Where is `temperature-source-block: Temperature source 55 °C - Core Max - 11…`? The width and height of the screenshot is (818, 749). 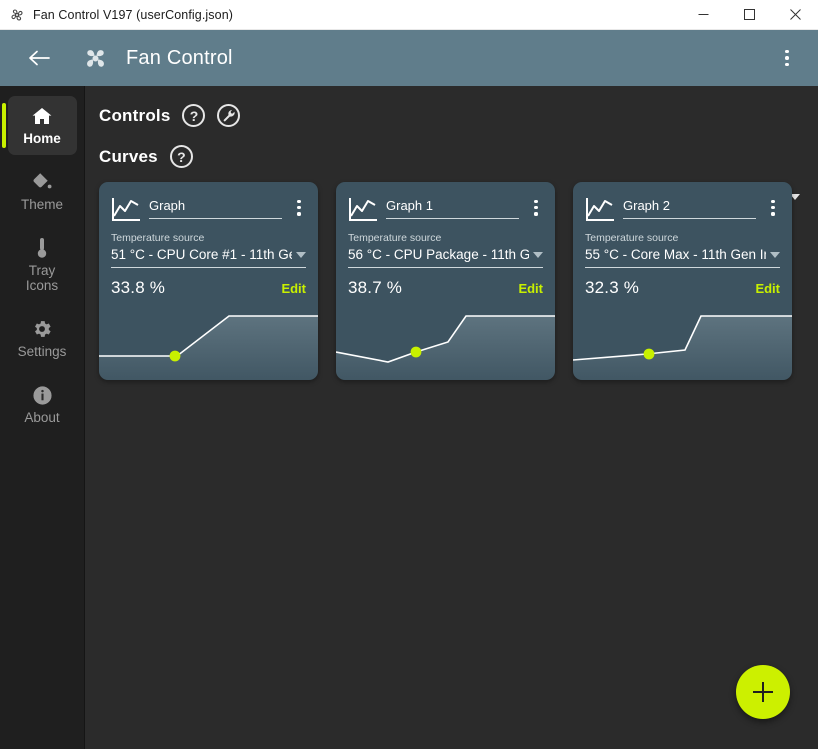 temperature-source-block: Temperature source 55 °C - Core Max - 11… is located at coordinates (682, 245).